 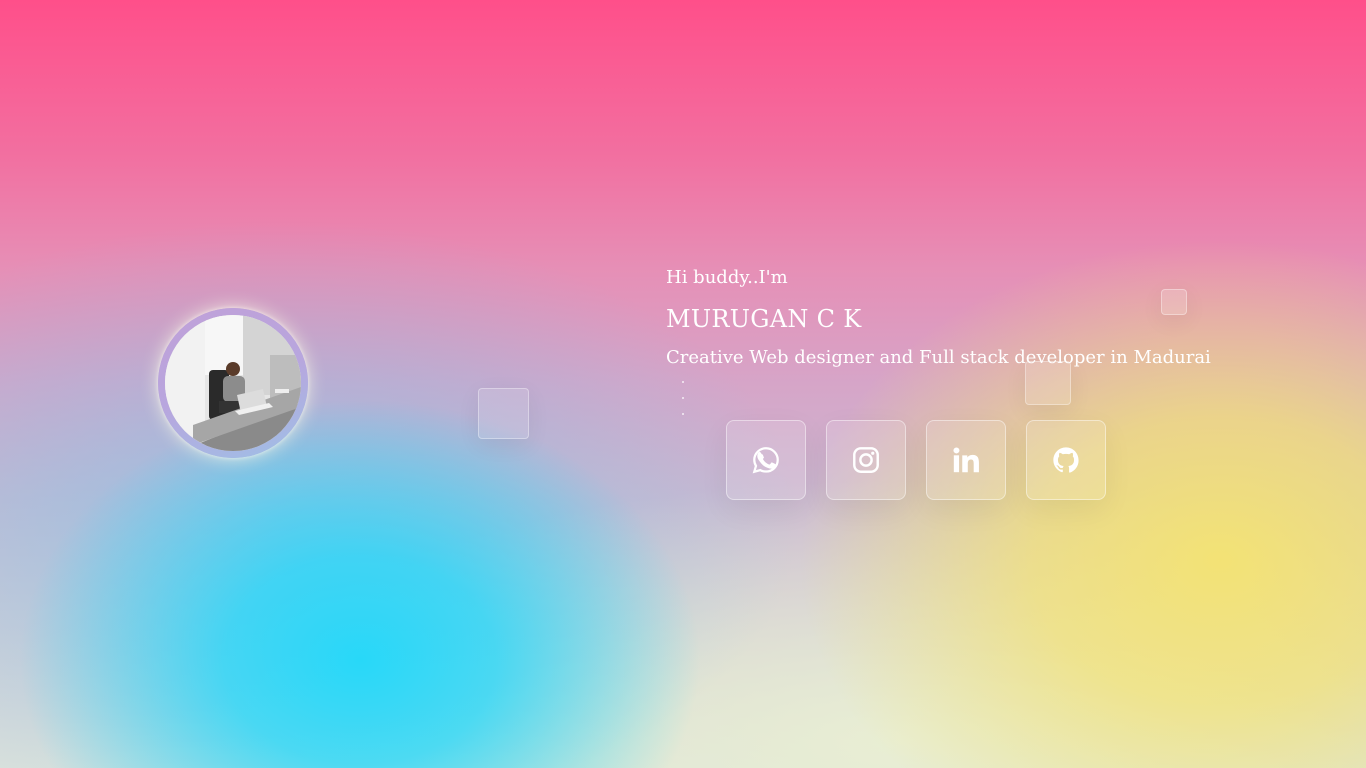 What do you see at coordinates (727, 277) in the screenshot?
I see `greeting-text: Hi buddy..I'm` at bounding box center [727, 277].